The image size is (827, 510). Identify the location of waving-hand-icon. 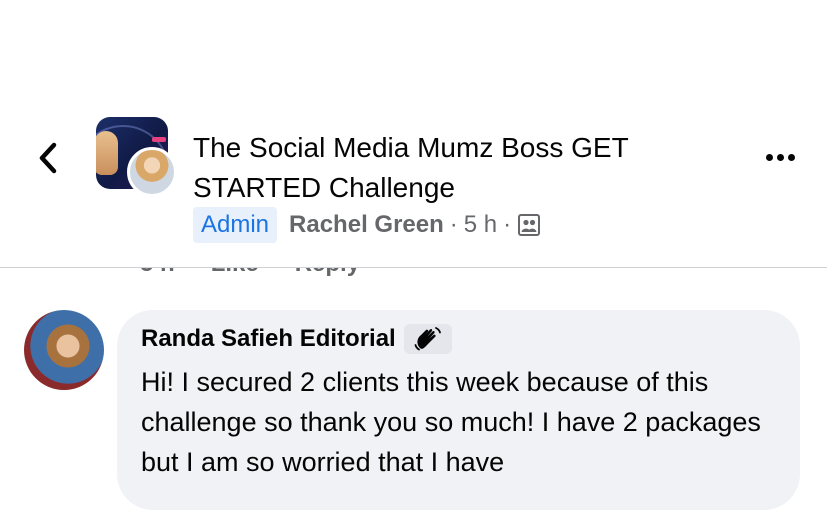
(427, 339).